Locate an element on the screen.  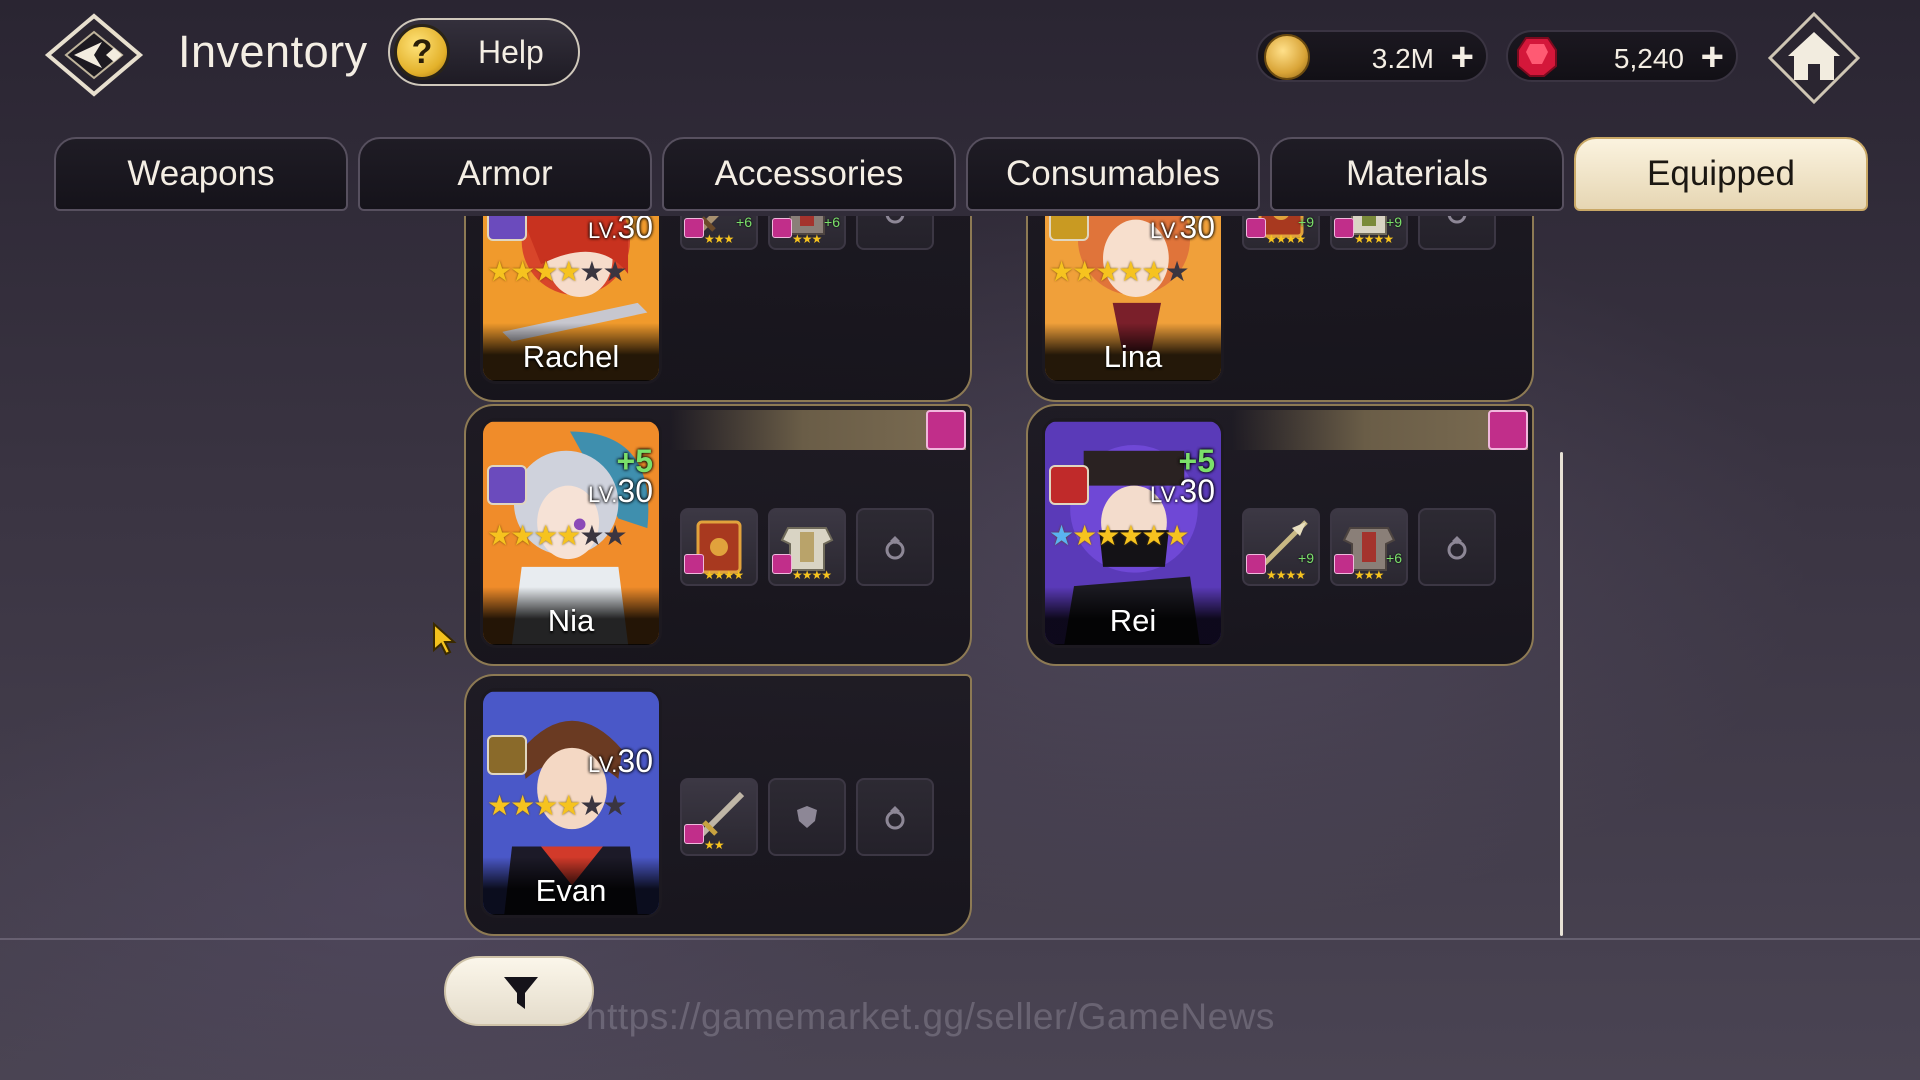
tab-equipped: Equipped is located at coordinates (1721, 174).